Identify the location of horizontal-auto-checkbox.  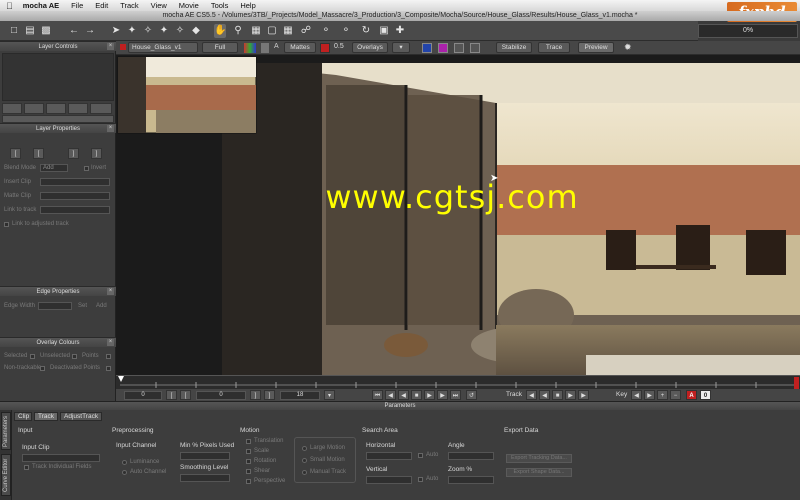
(420, 455).